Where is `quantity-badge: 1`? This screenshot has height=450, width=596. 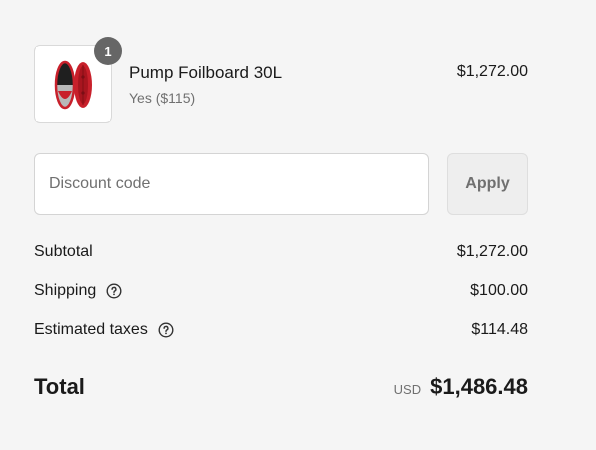 quantity-badge: 1 is located at coordinates (108, 51).